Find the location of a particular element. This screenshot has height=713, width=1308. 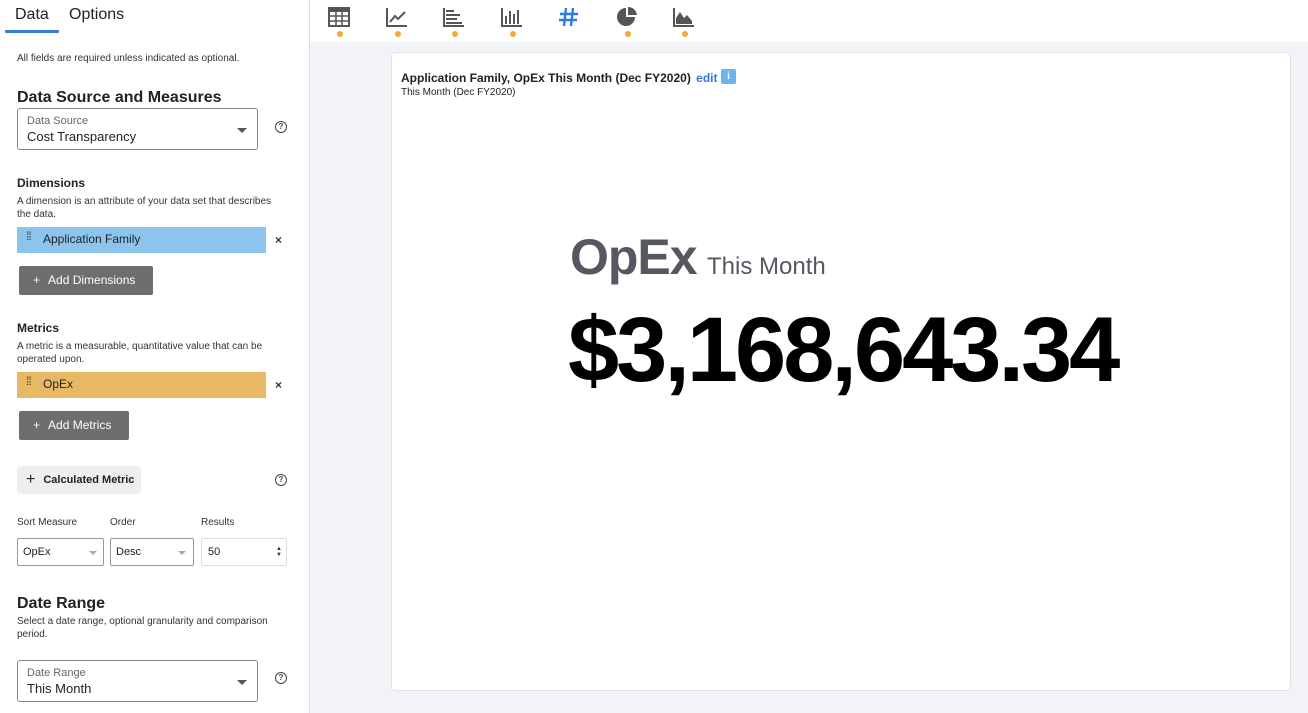

horizontal-bar-icon is located at coordinates (453, 17).